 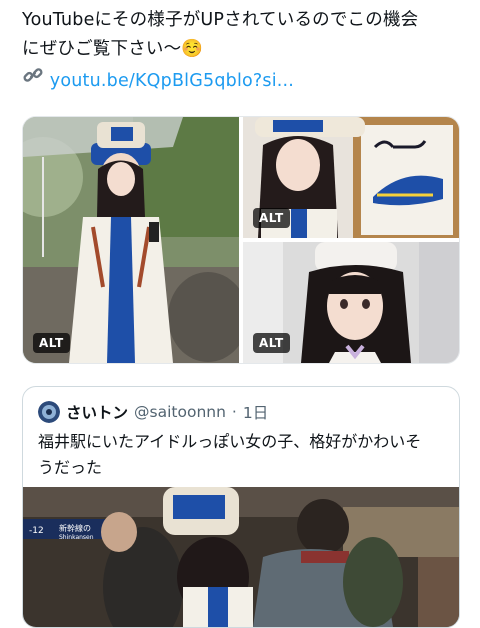 What do you see at coordinates (76, 537) in the screenshot?
I see `sign-sub: Shinkansen` at bounding box center [76, 537].